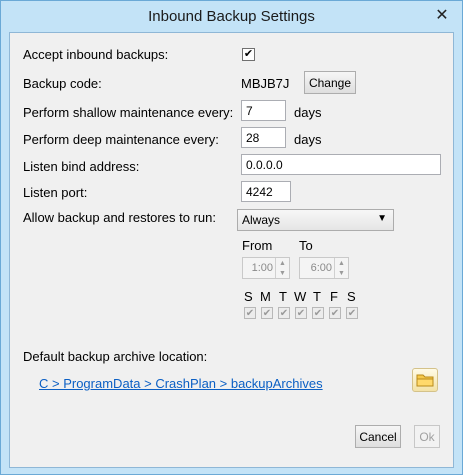  I want to click on ok-button: Ok, so click(427, 436).